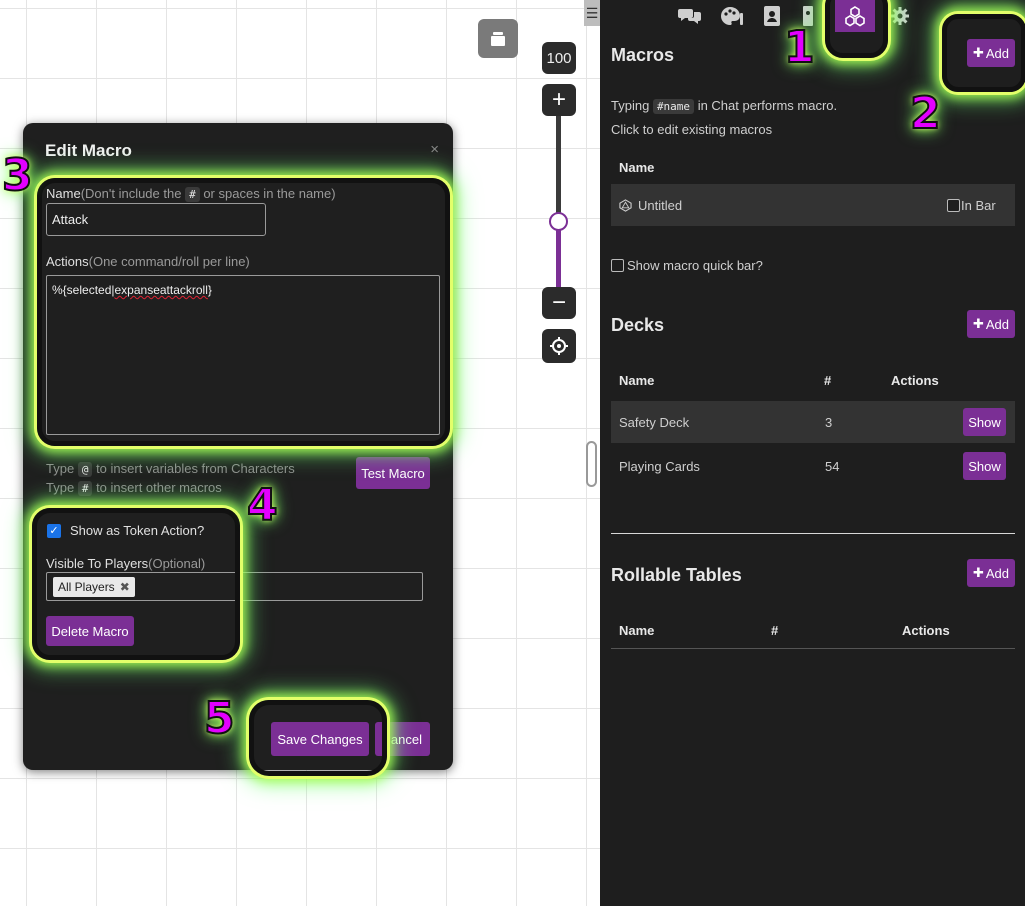  I want to click on hint1-code: @, so click(85, 469).